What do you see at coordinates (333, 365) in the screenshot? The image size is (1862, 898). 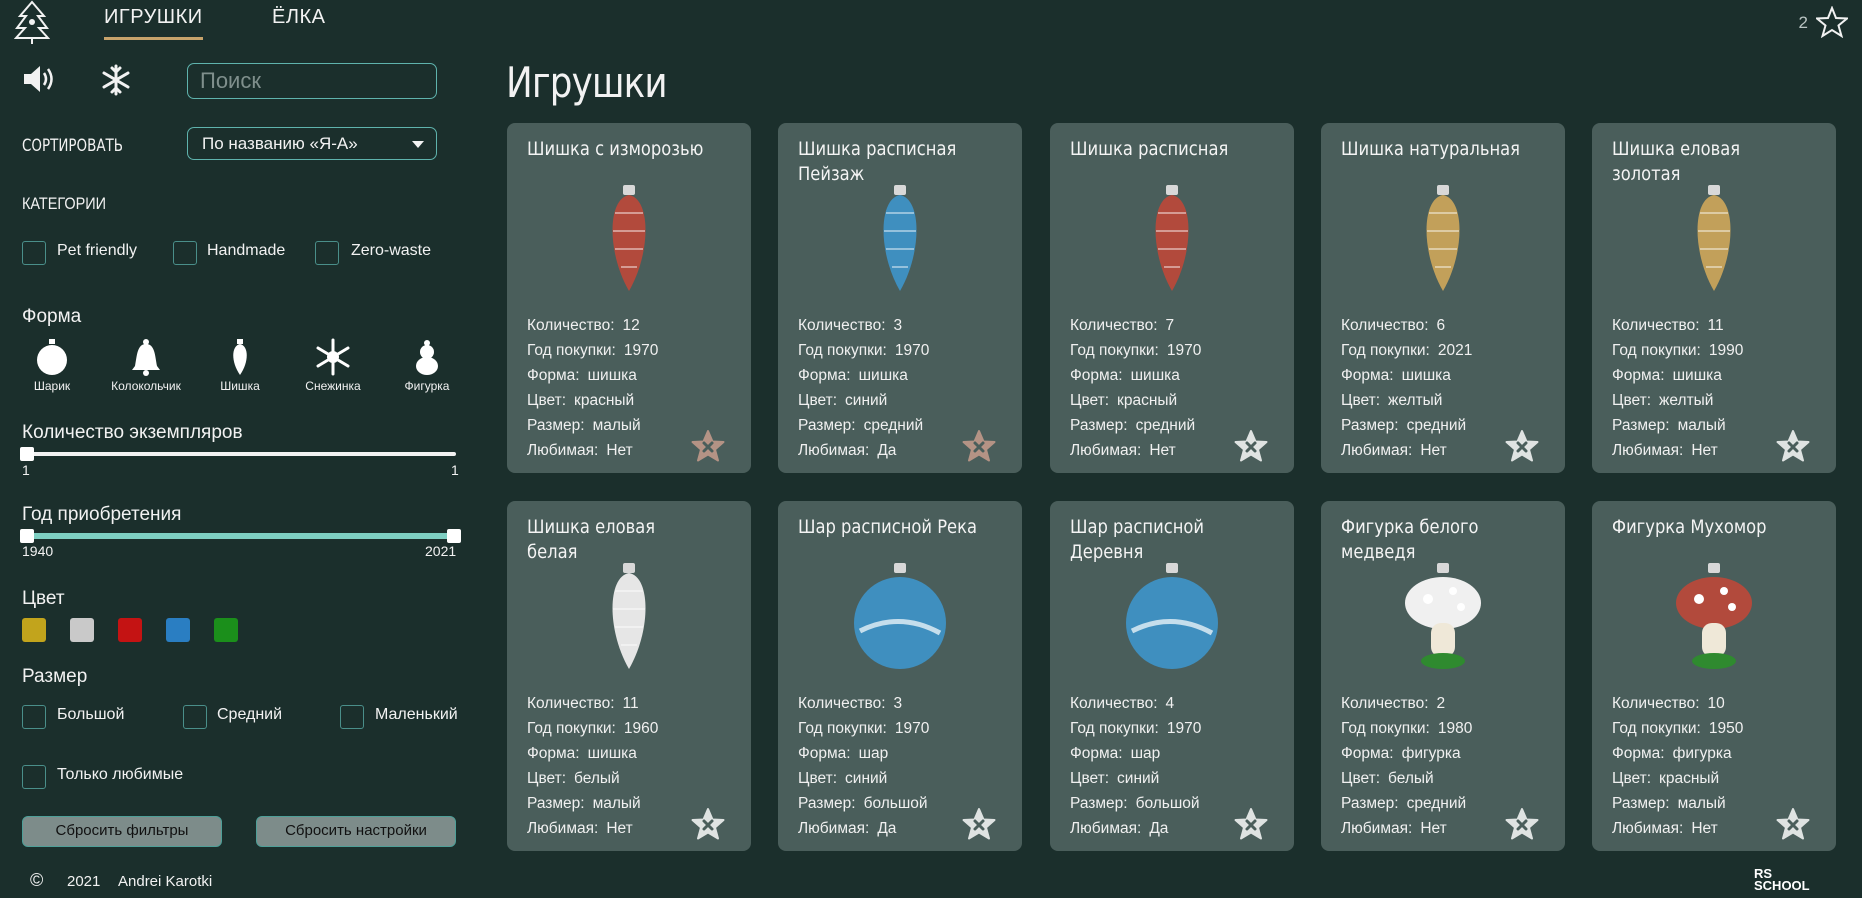 I see `shape-filter-snowflake: Снежинка` at bounding box center [333, 365].